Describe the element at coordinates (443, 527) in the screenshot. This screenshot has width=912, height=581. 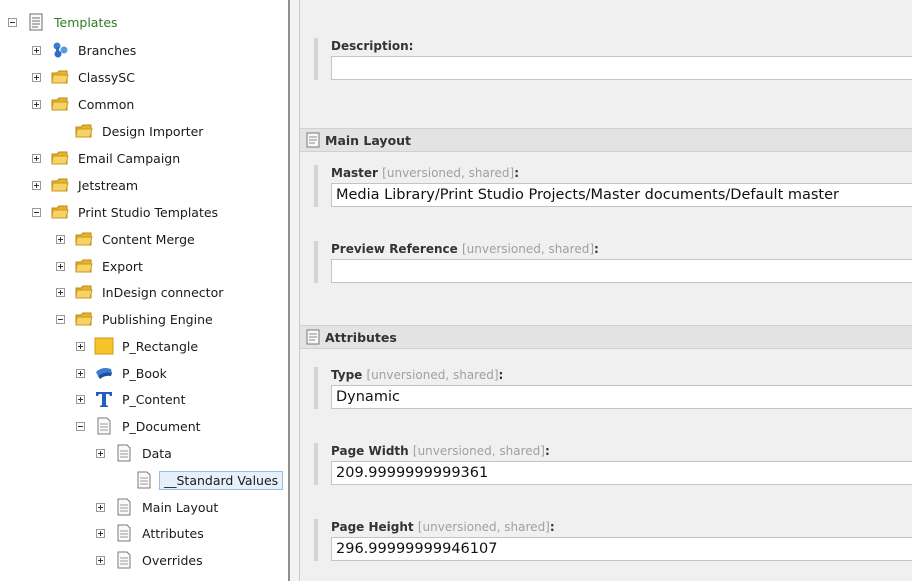
I see `page-height-label: Page Height [unversioned, shared]:` at that location.